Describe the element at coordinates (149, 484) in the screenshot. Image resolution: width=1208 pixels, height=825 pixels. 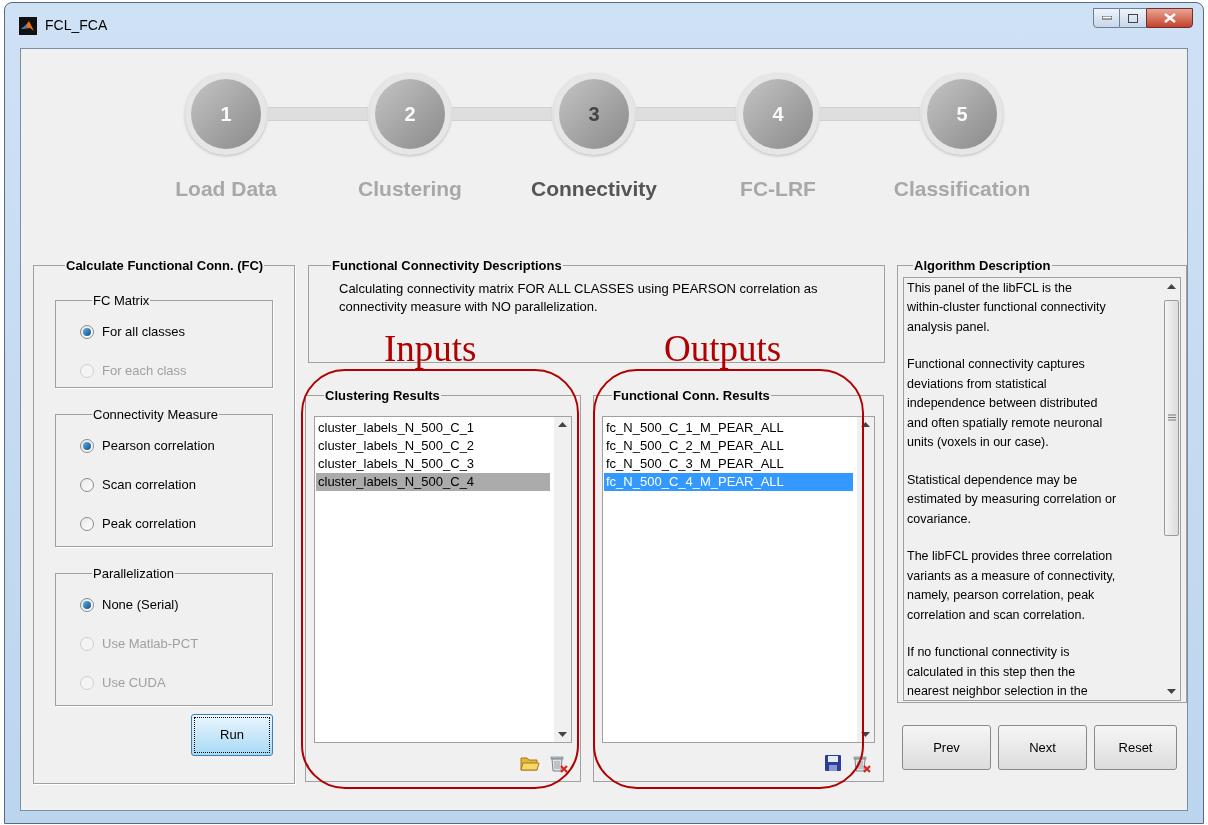
I see `radio-label: Scan correlation` at that location.